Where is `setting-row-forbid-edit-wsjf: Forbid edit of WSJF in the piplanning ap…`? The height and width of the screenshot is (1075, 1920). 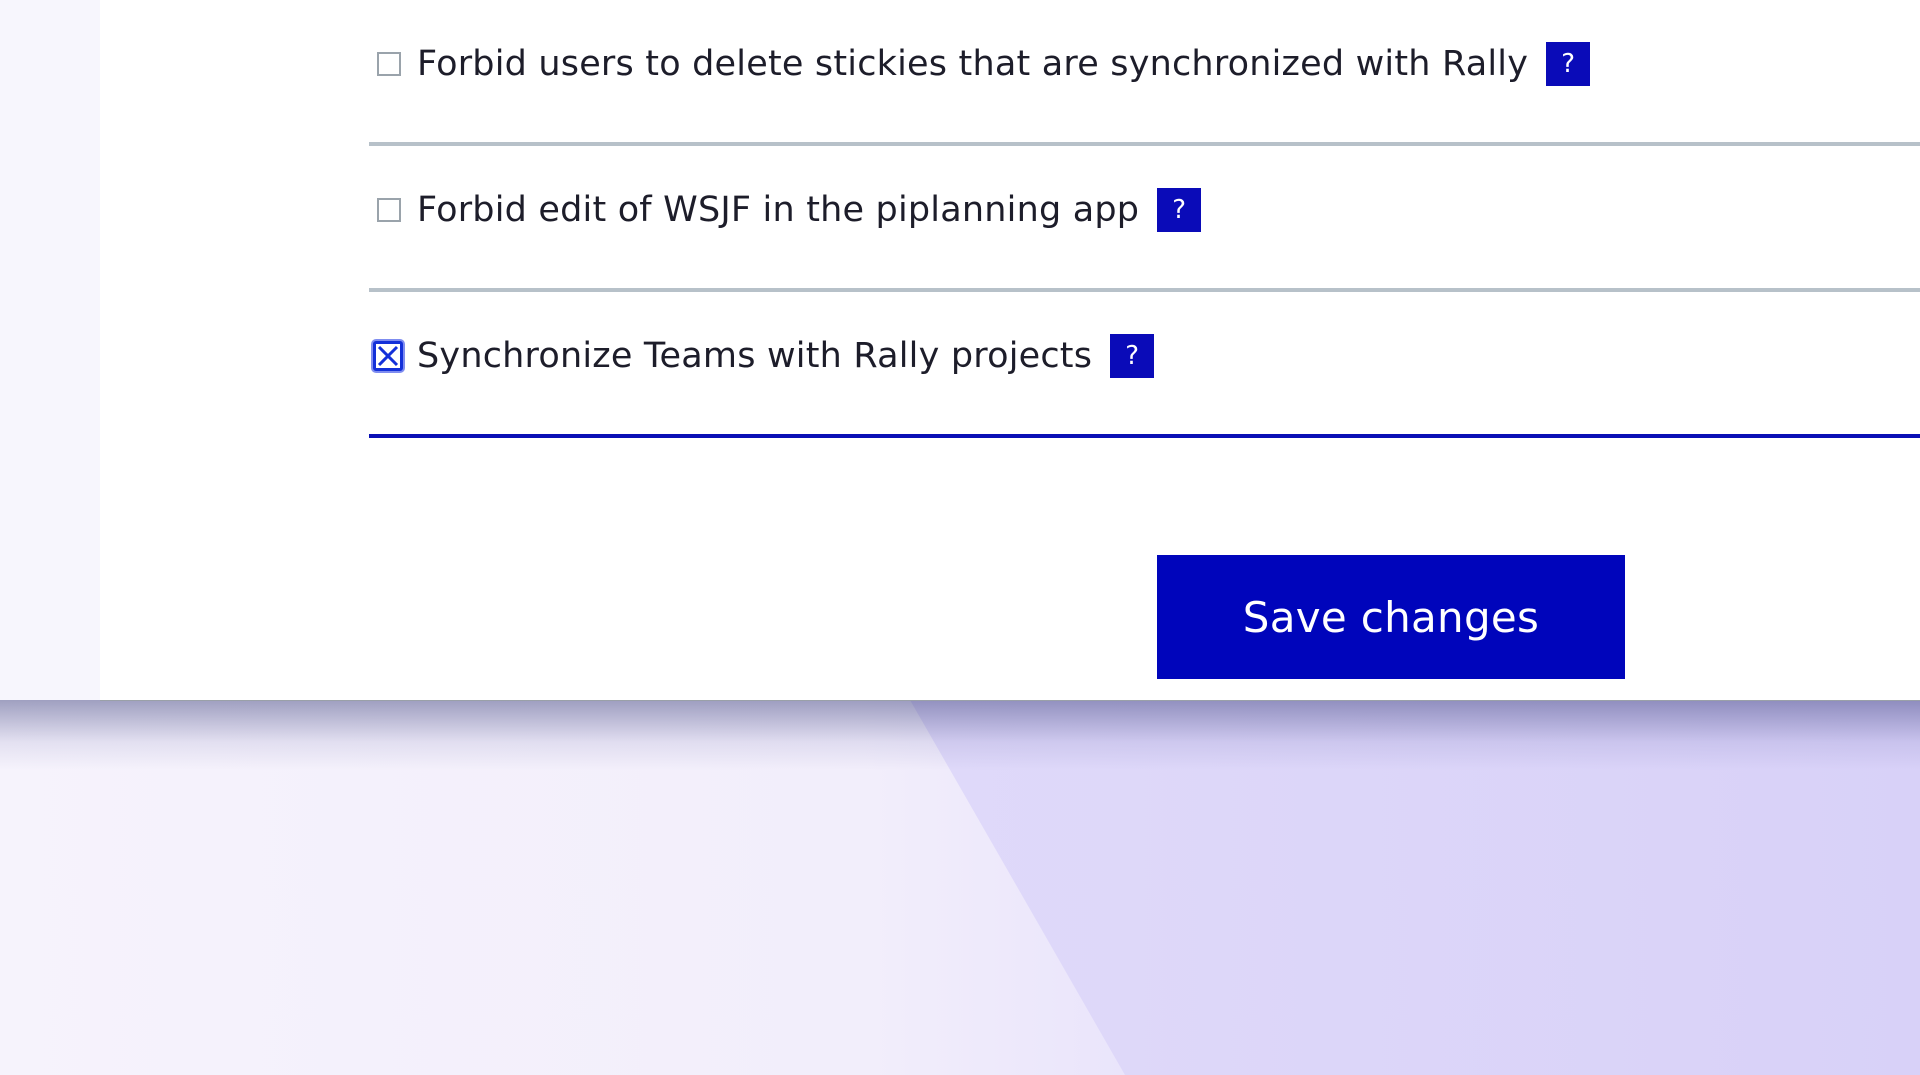 setting-row-forbid-edit-wsjf: Forbid edit of WSJF in the piplanning ap… is located at coordinates (1144, 219).